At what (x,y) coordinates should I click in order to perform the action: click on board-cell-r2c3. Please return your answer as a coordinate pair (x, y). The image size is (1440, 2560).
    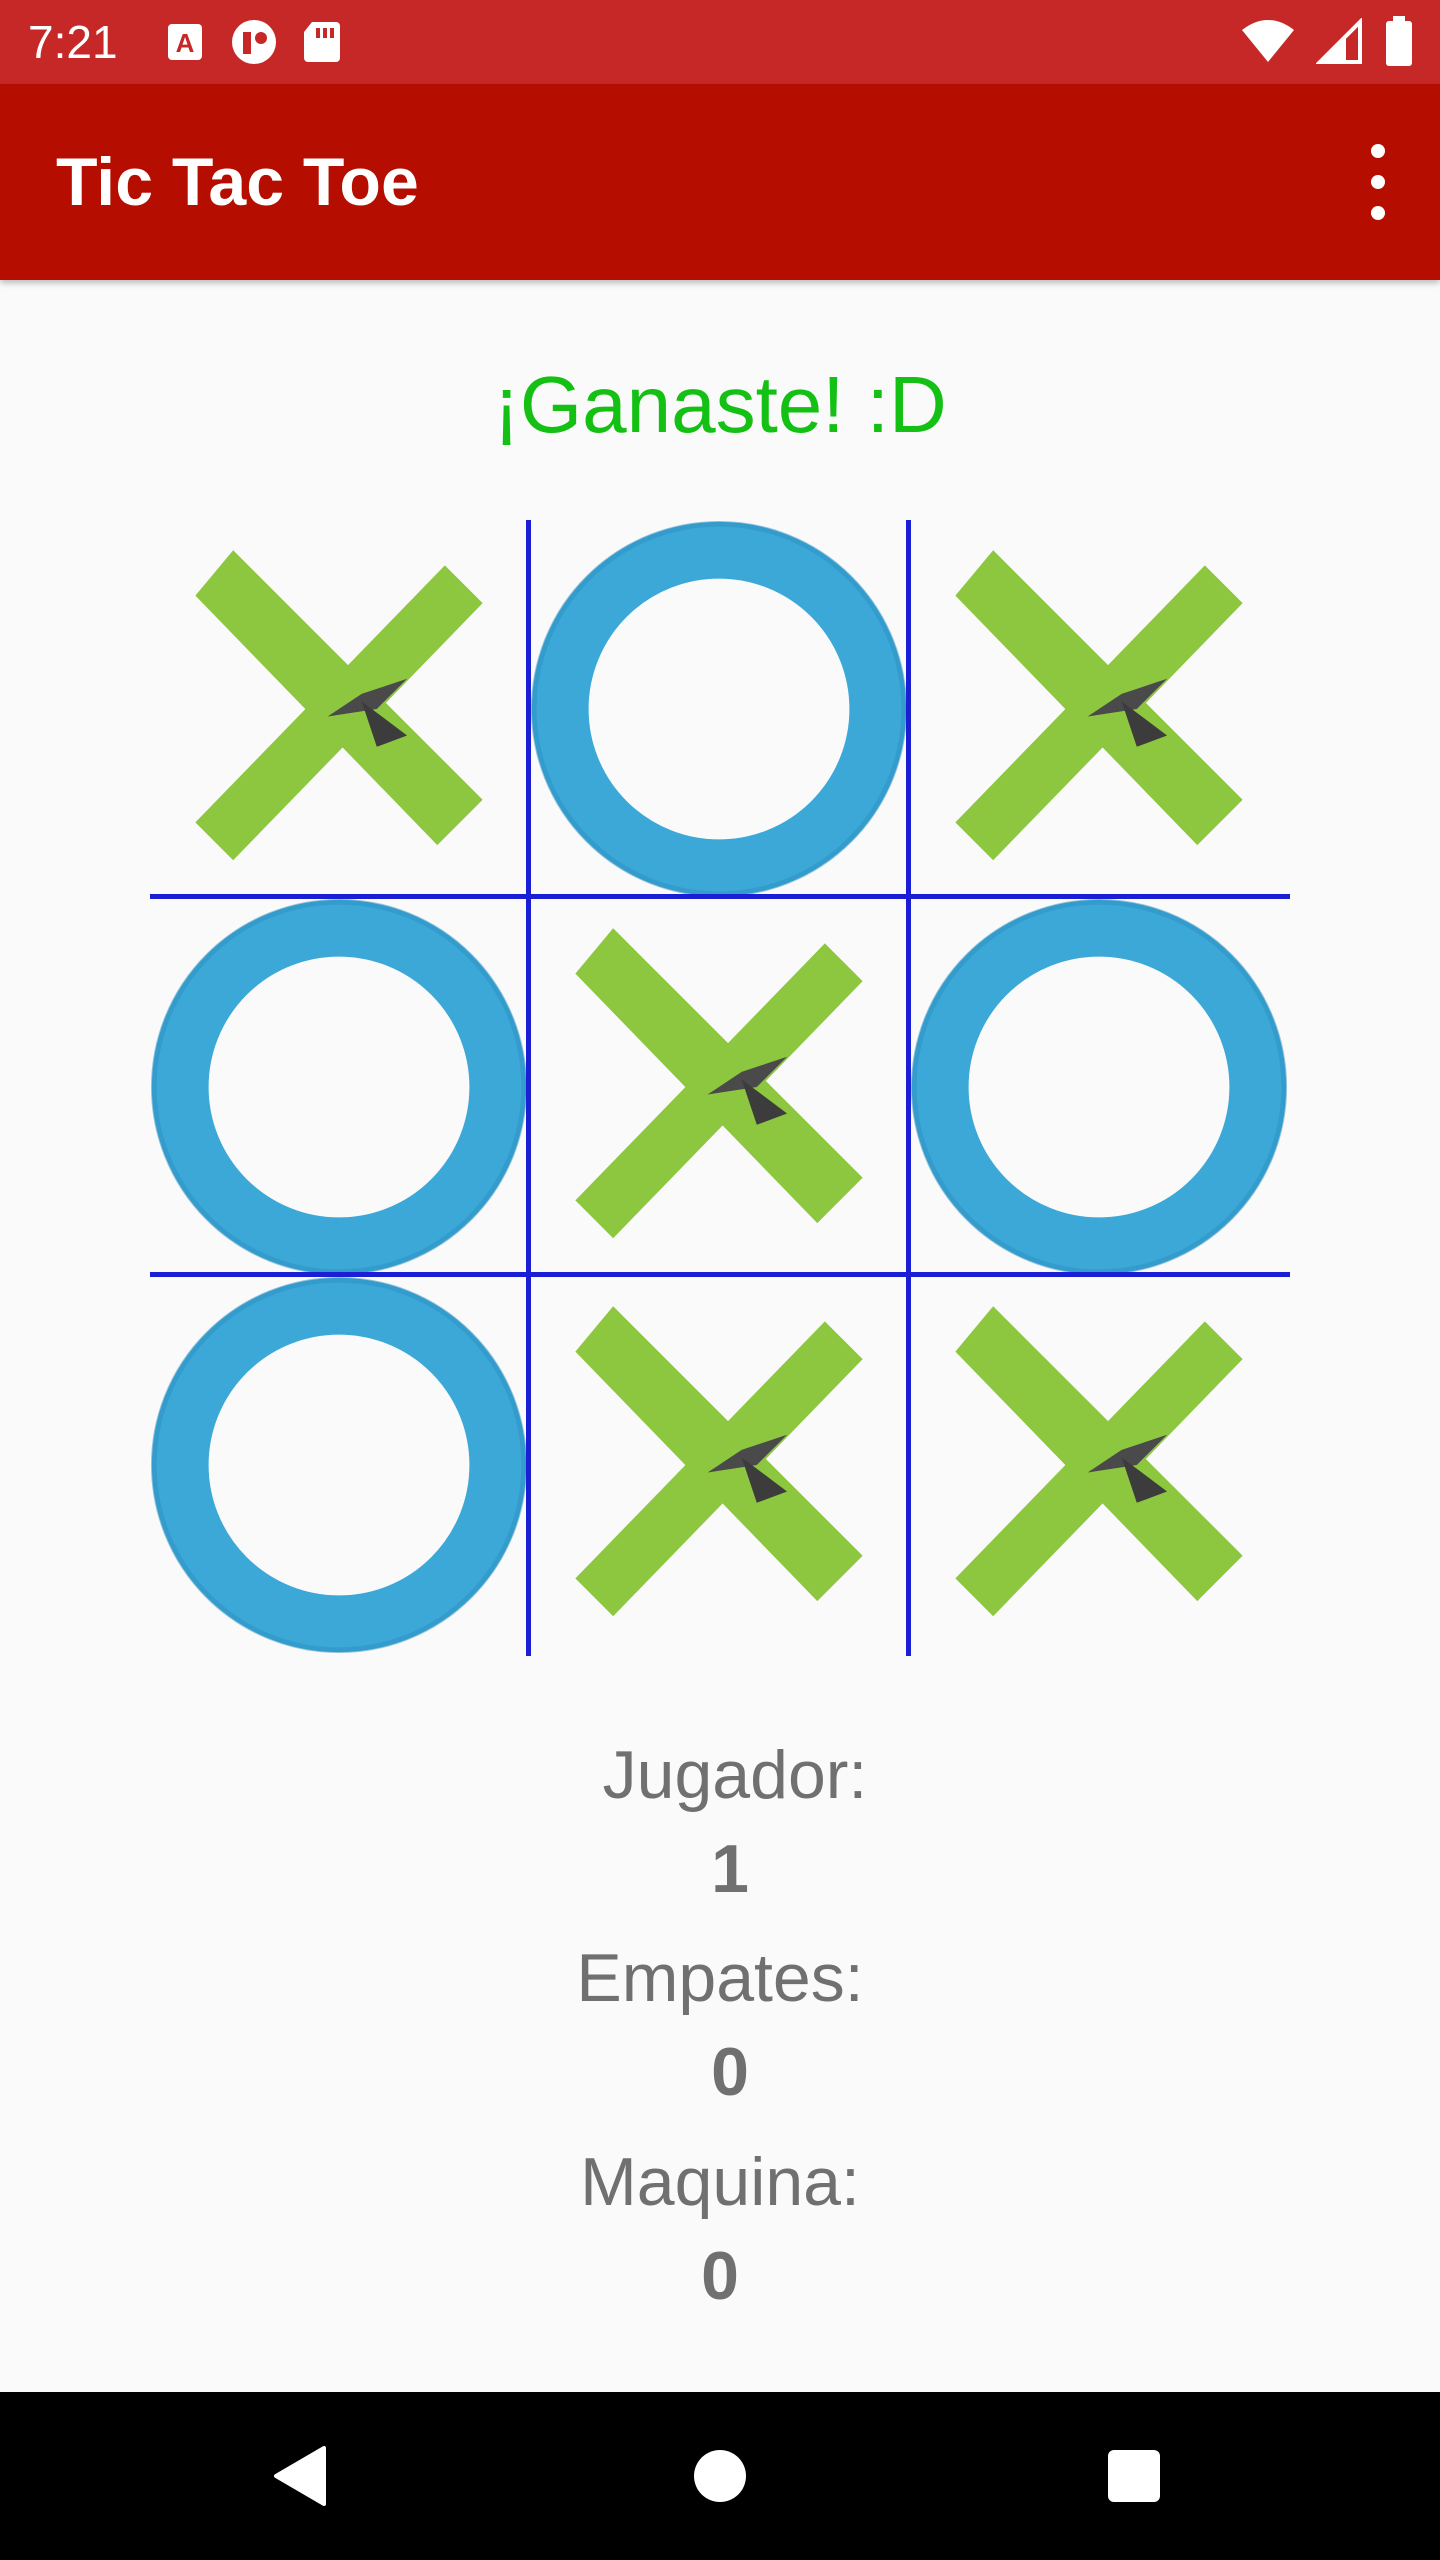
    Looking at the image, I should click on (1099, 1087).